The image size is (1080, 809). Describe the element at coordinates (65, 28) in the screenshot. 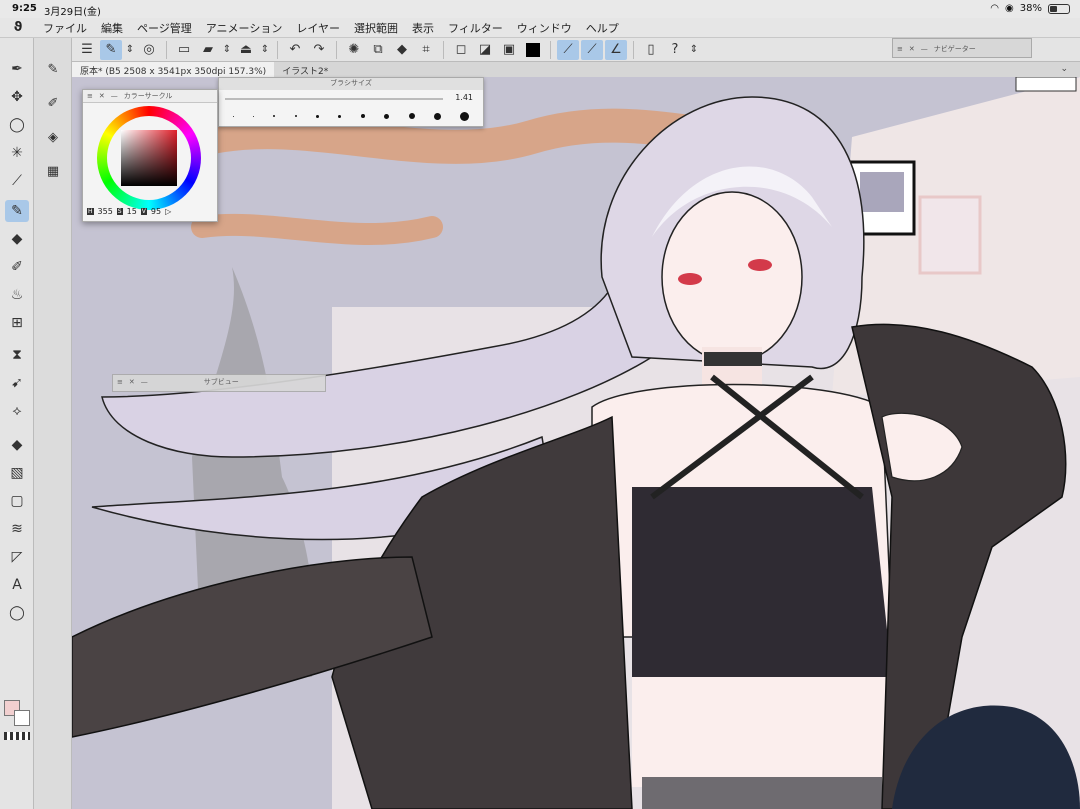

I see `menu-file: ファイル` at that location.